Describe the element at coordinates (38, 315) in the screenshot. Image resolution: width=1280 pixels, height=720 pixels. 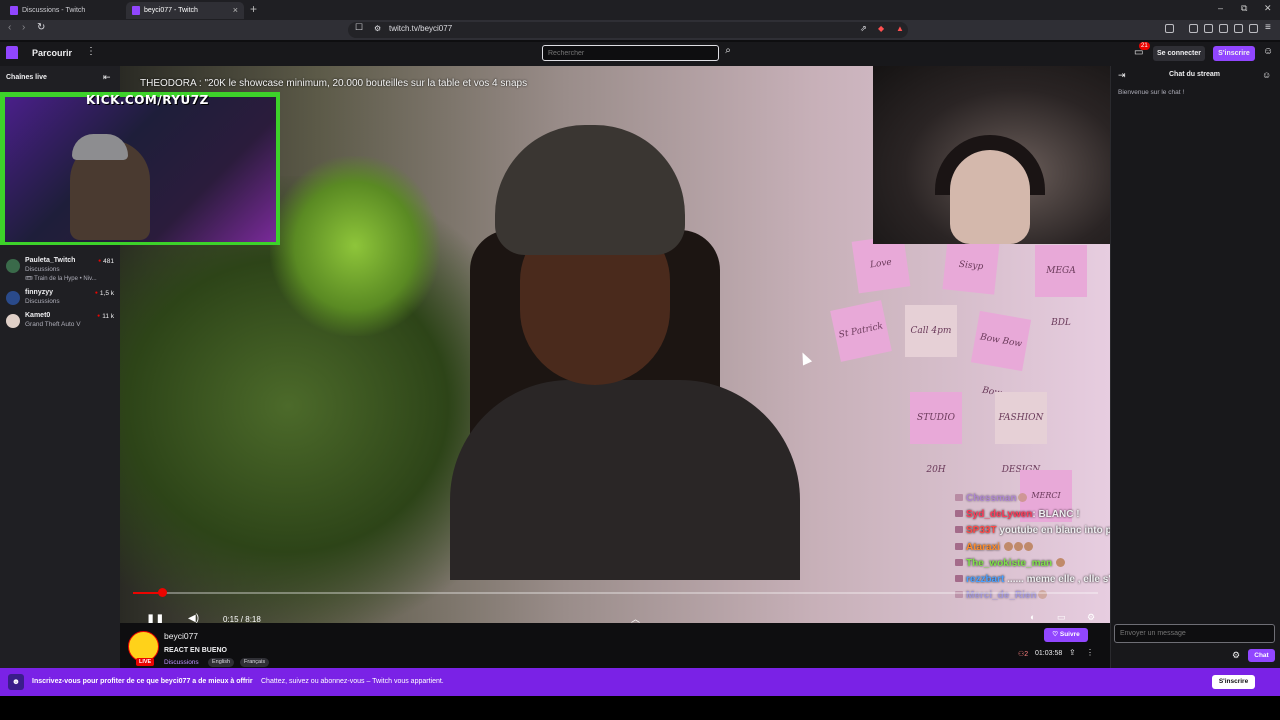
I see `channel-name: Kamet0` at that location.